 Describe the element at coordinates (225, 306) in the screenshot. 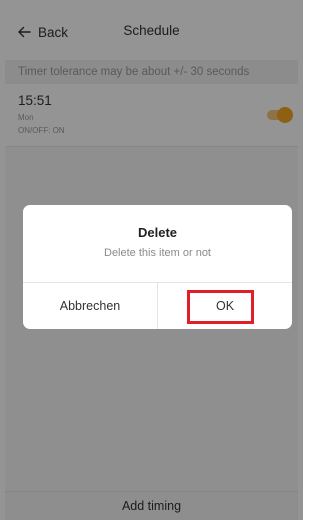

I see `ok-button: OK` at that location.